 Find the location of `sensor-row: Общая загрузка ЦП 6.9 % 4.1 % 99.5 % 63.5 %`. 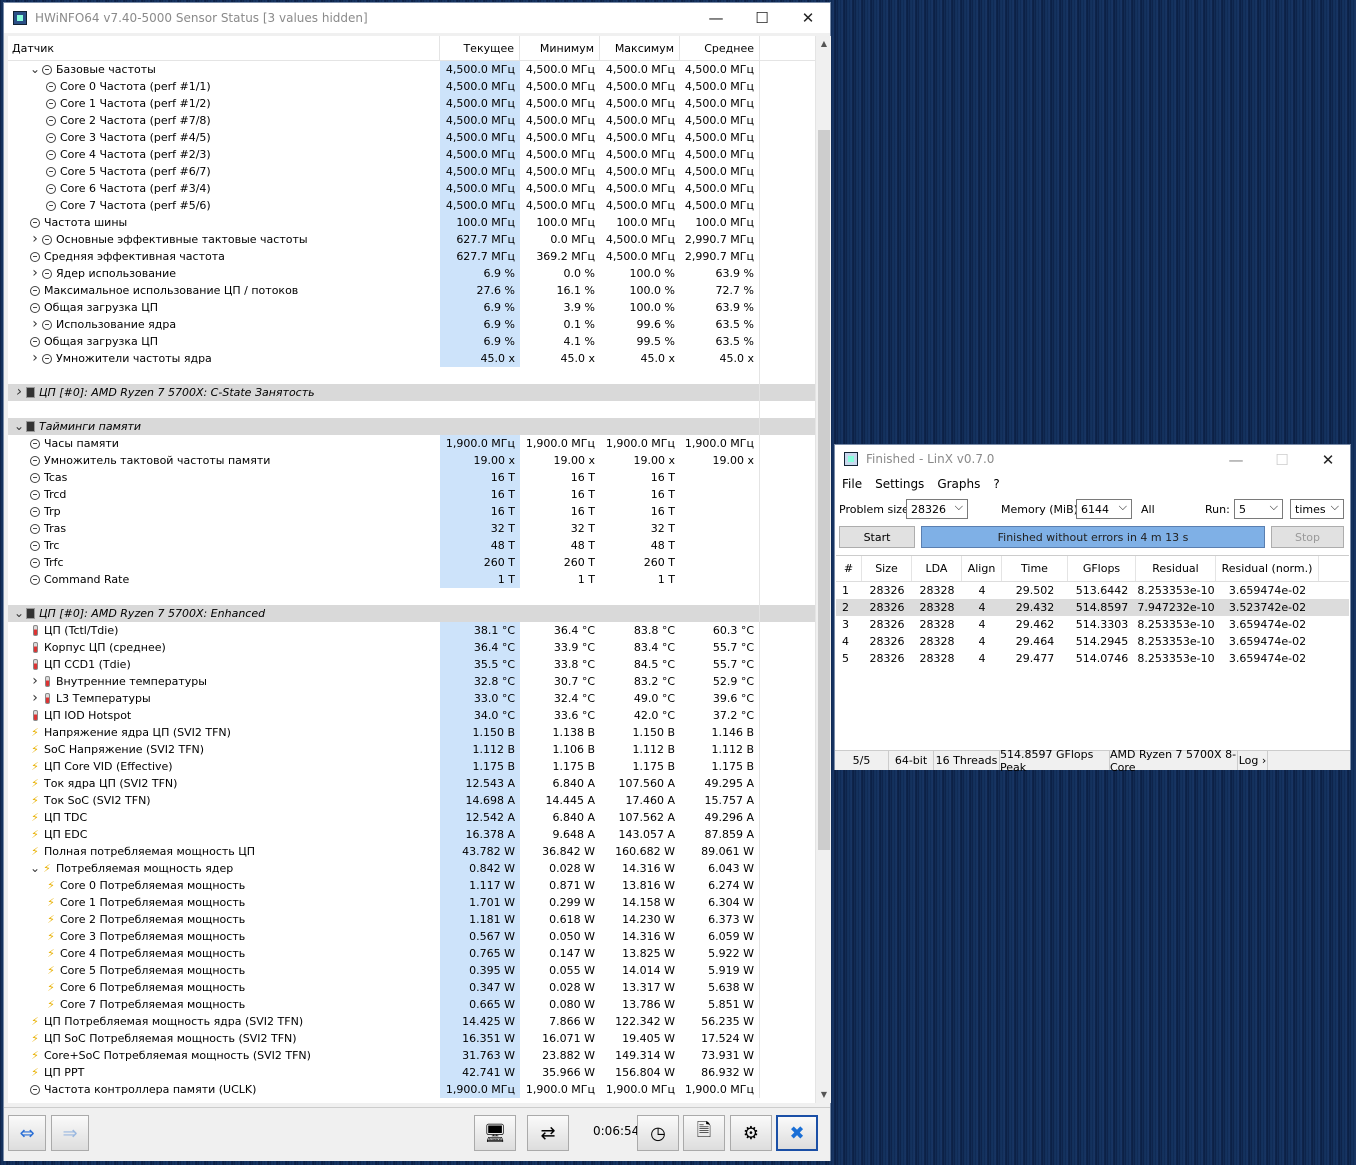

sensor-row: Общая загрузка ЦП 6.9 % 4.1 % 99.5 % 63.5 % is located at coordinates (411, 341).